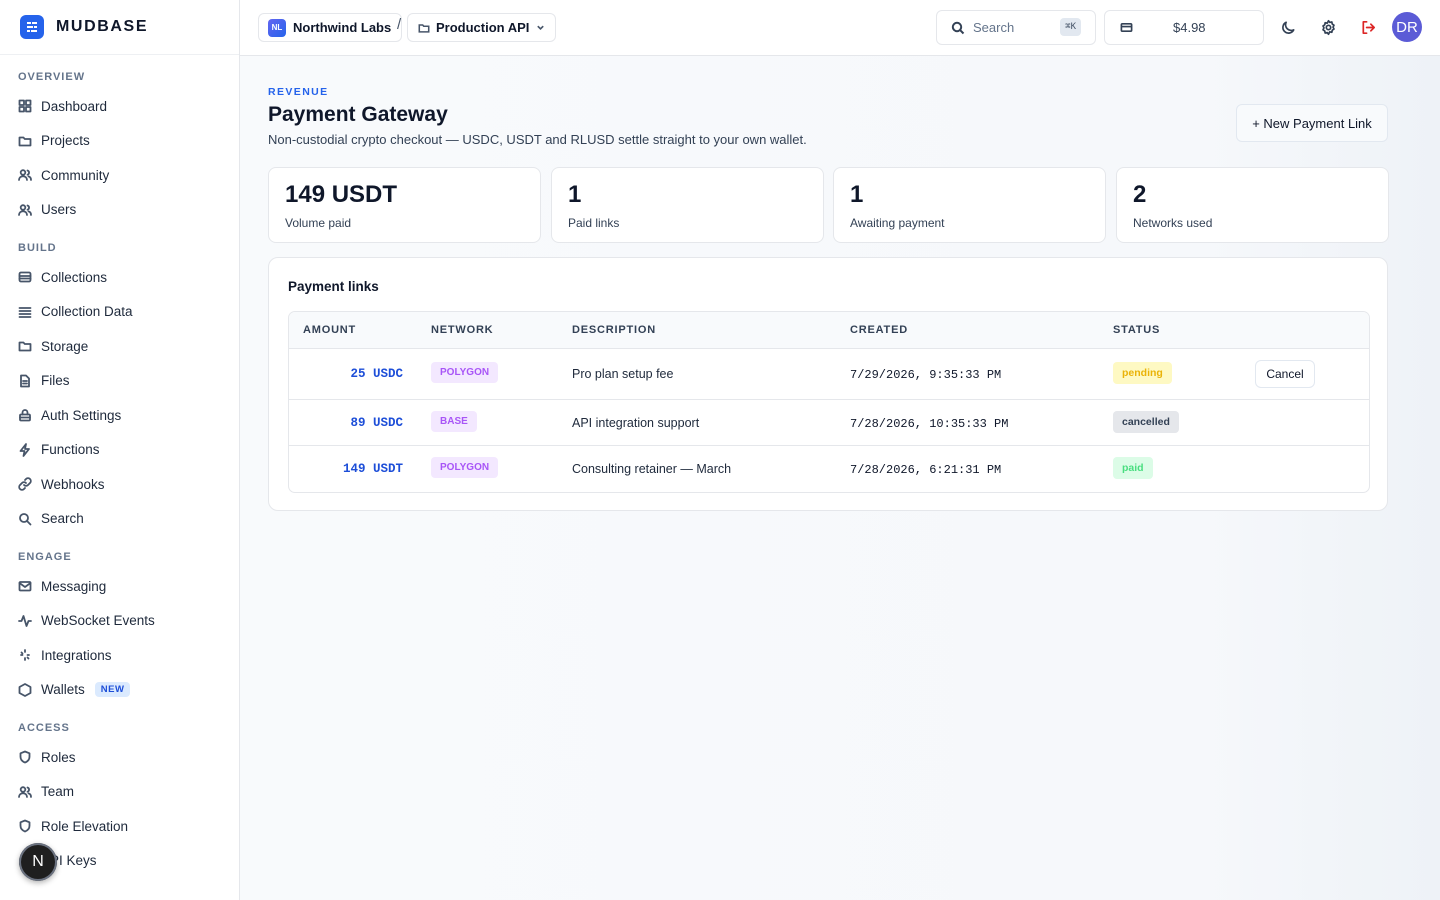 This screenshot has height=900, width=1440. Describe the element at coordinates (652, 469) in the screenshot. I see `description-cell: Consulting retainer — March` at that location.